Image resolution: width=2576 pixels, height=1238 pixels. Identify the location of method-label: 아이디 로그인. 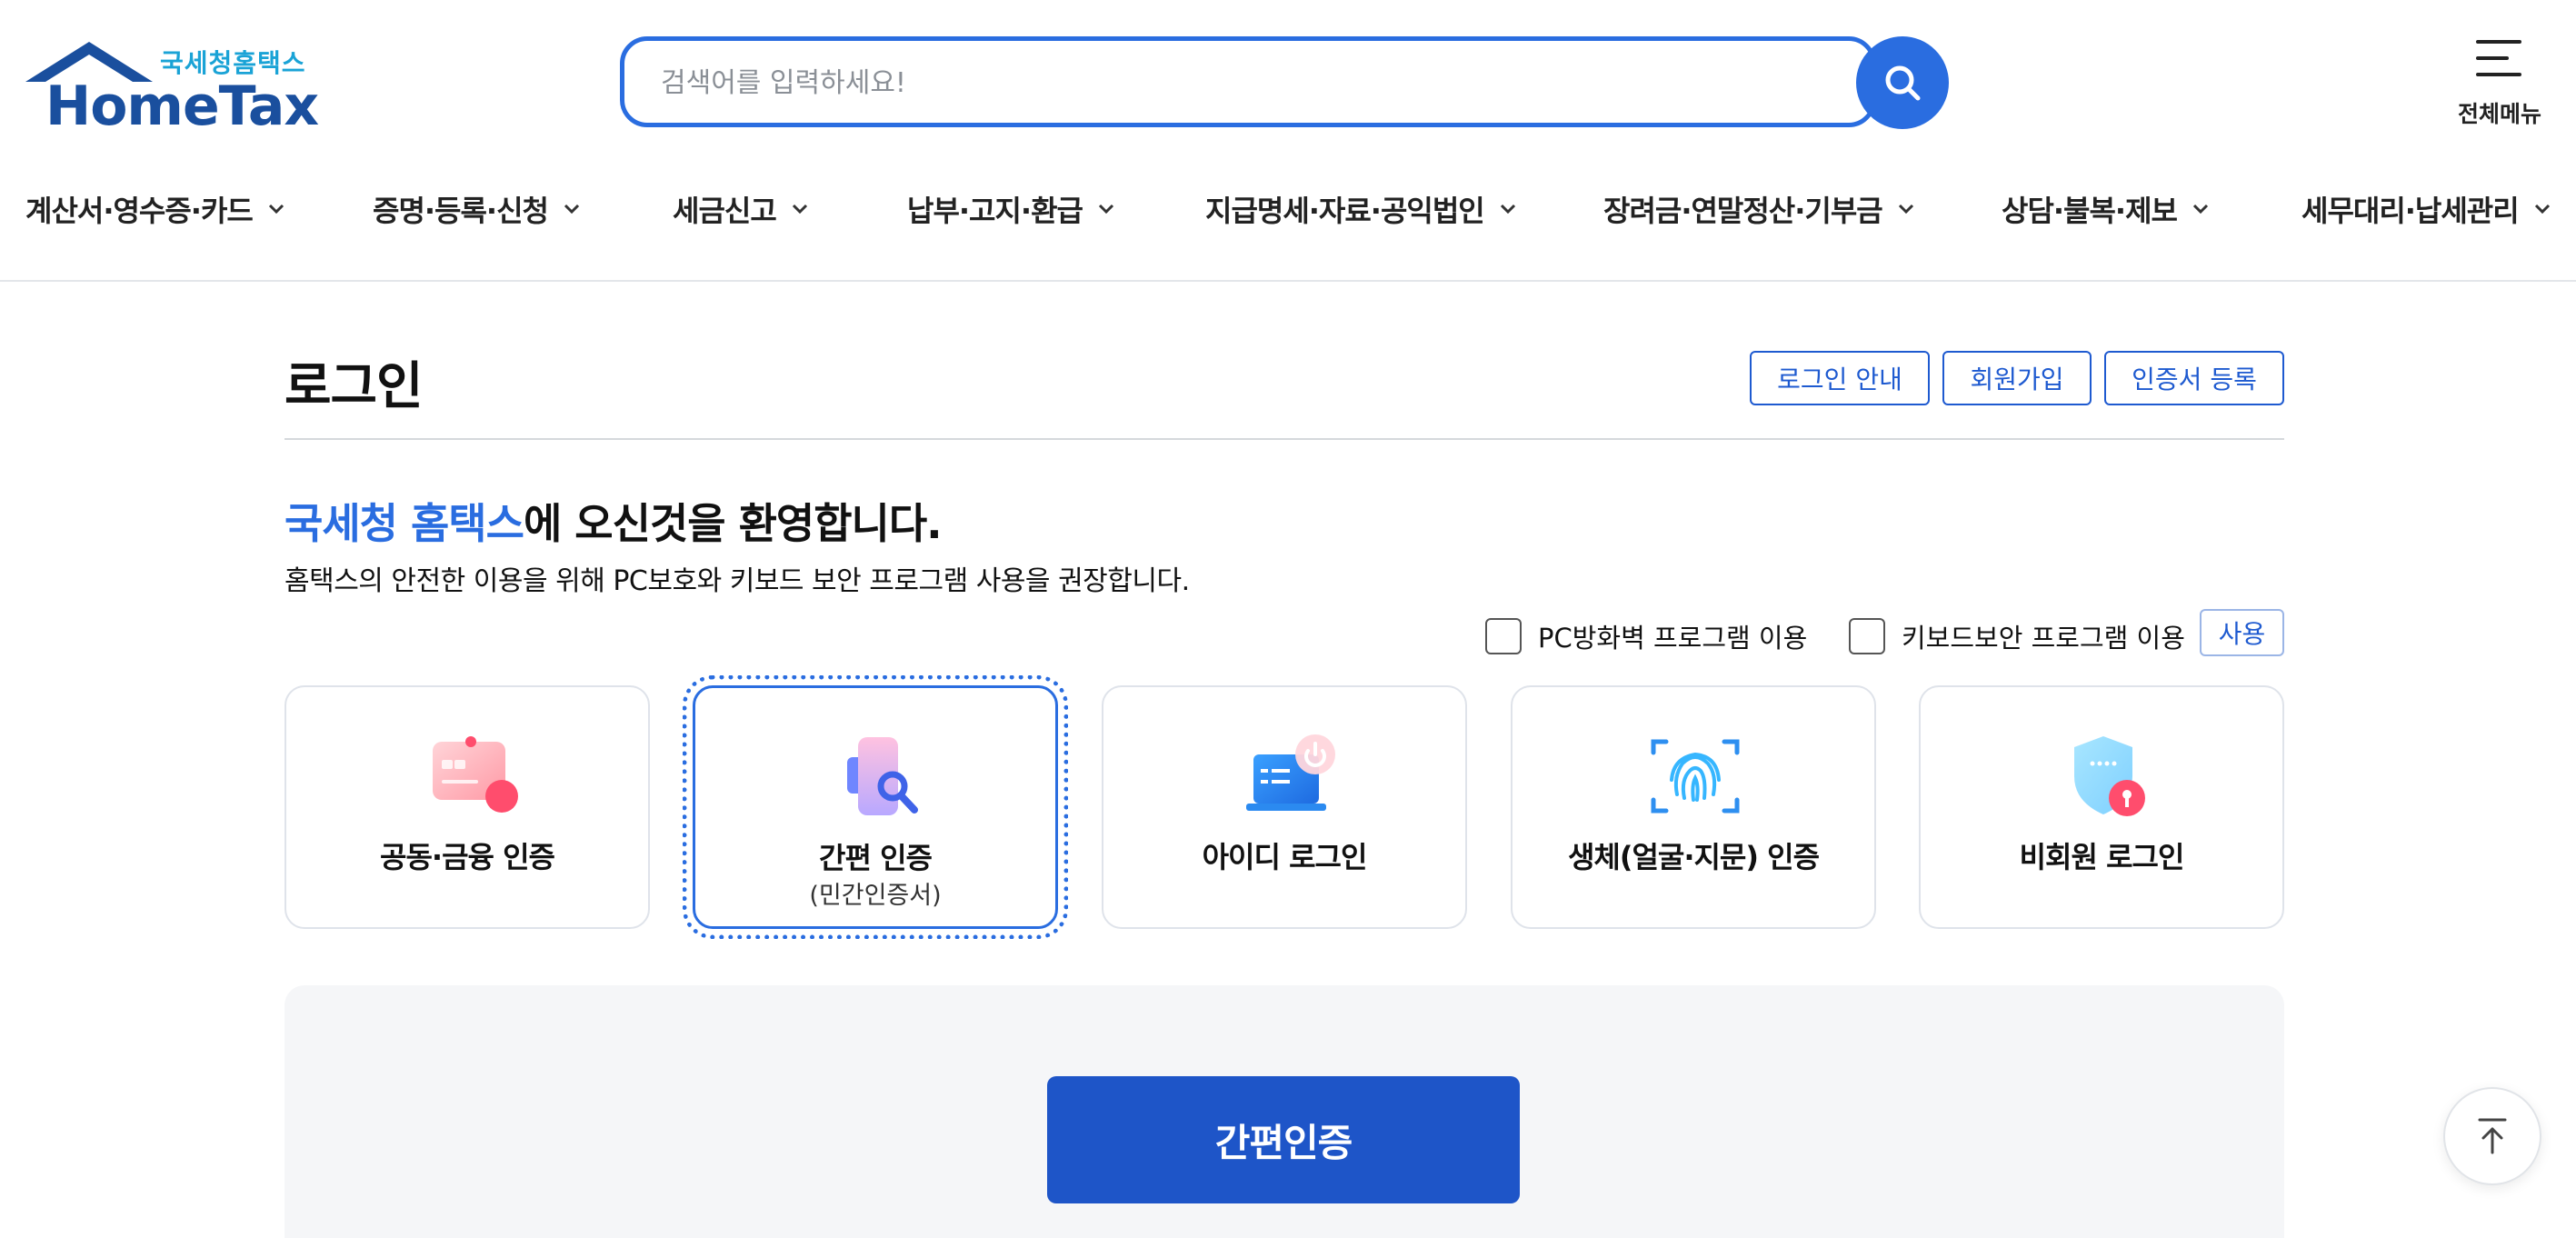
(1285, 857).